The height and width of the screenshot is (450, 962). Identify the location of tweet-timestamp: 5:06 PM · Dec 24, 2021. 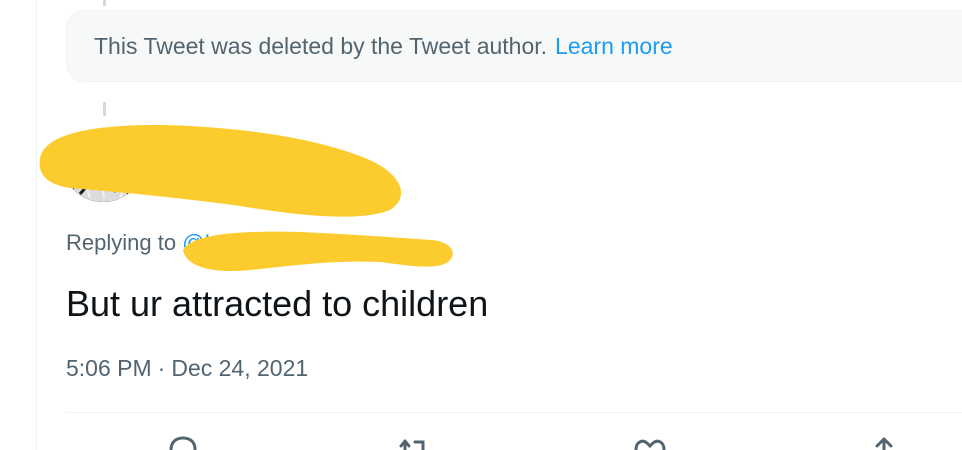
(187, 368).